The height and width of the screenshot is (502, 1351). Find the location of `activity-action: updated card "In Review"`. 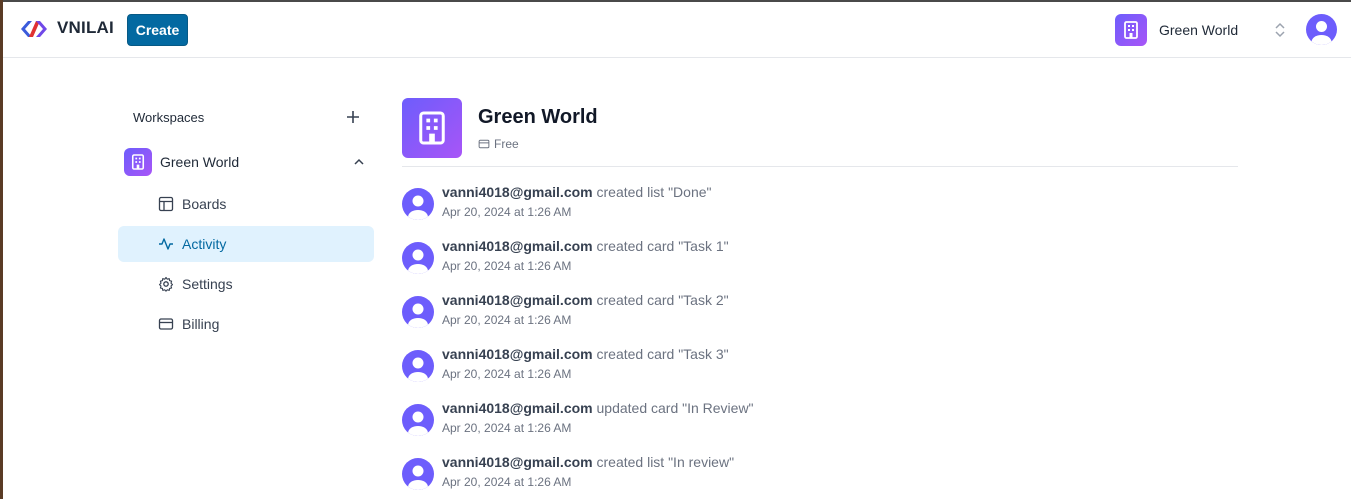

activity-action: updated card "In Review" is located at coordinates (675, 408).